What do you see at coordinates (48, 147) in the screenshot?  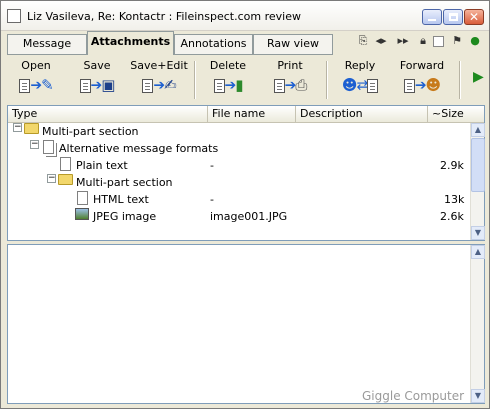 I see `documents-icon` at bounding box center [48, 147].